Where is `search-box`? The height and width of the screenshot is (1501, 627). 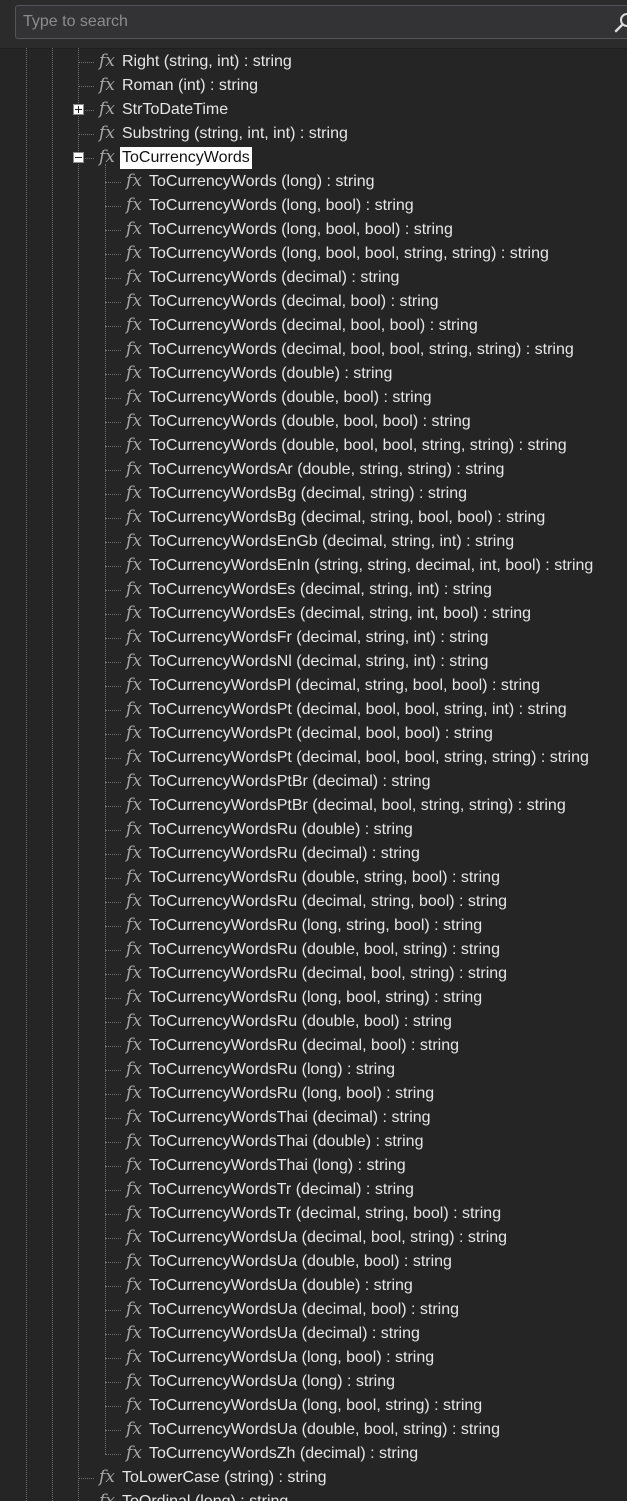 search-box is located at coordinates (321, 22).